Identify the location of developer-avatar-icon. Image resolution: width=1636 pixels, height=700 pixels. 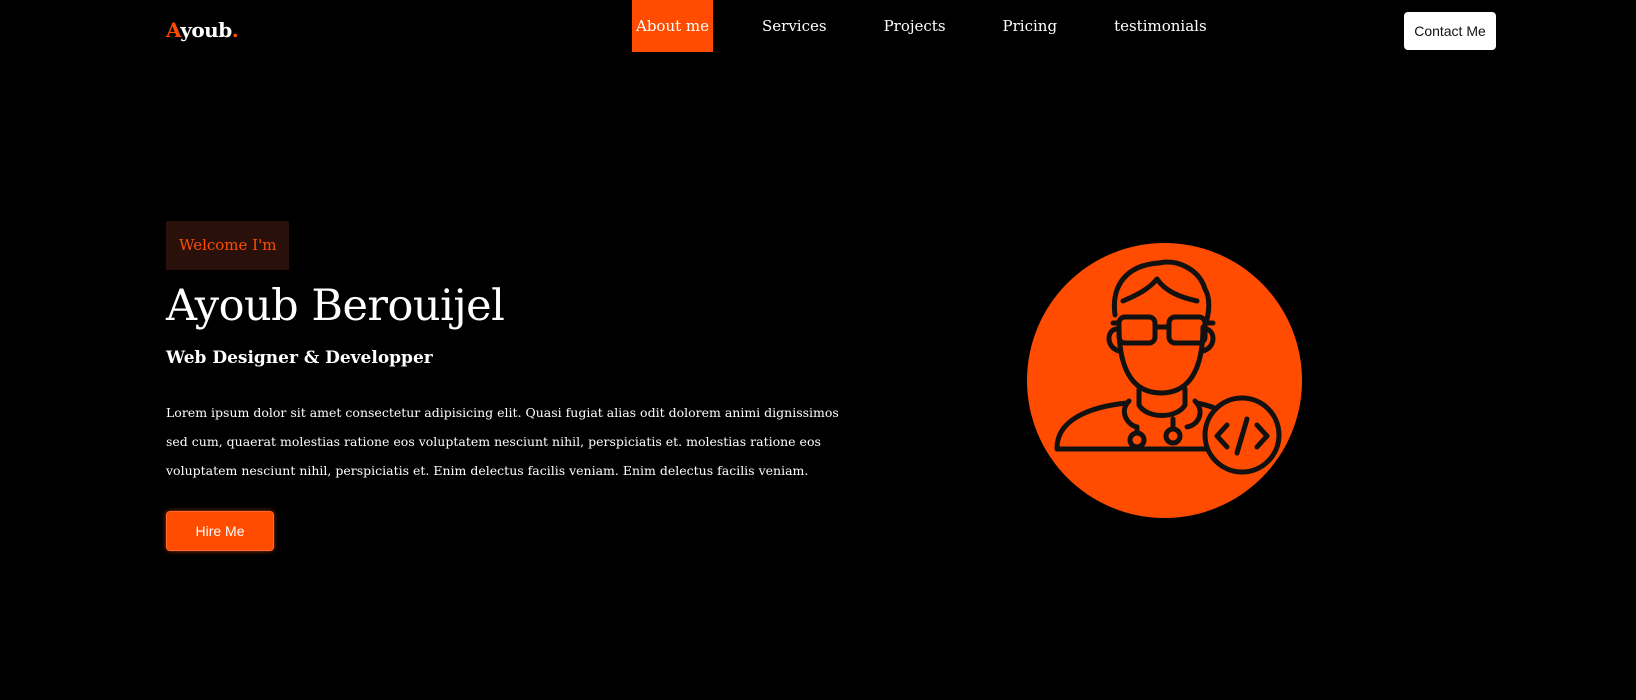
(1164, 380).